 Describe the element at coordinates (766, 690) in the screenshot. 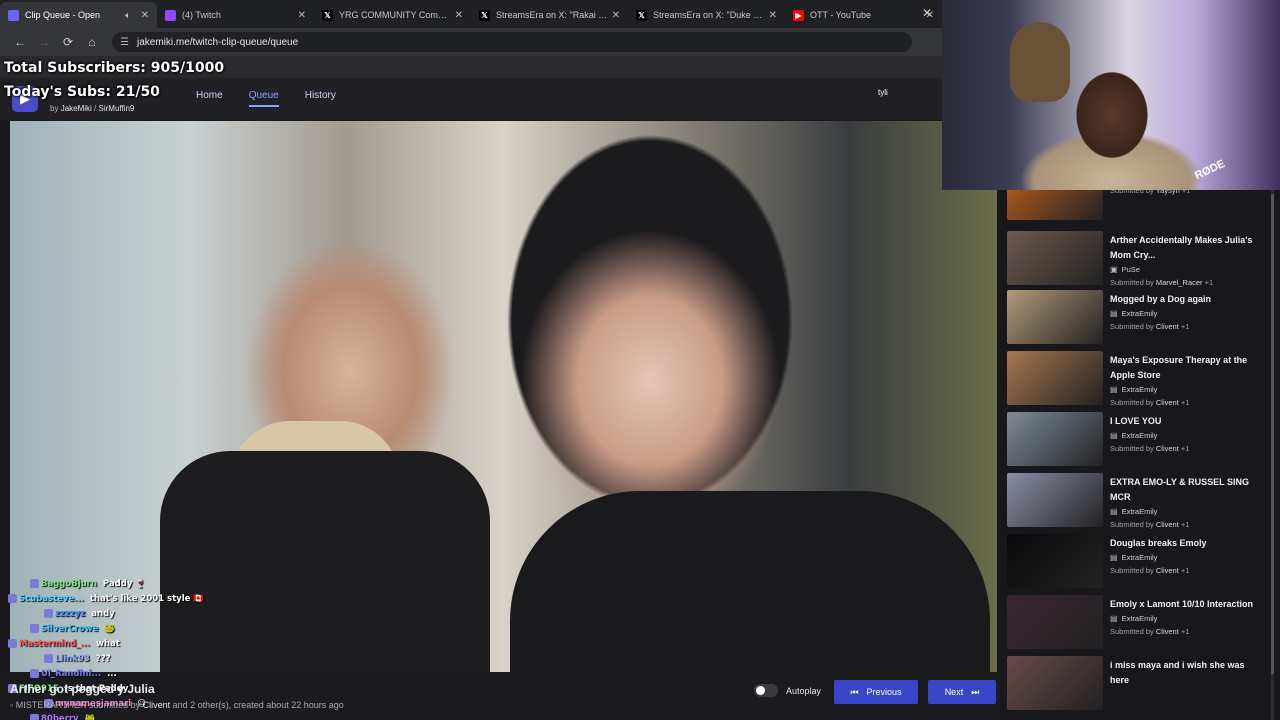

I see `autoplay-toggle` at that location.